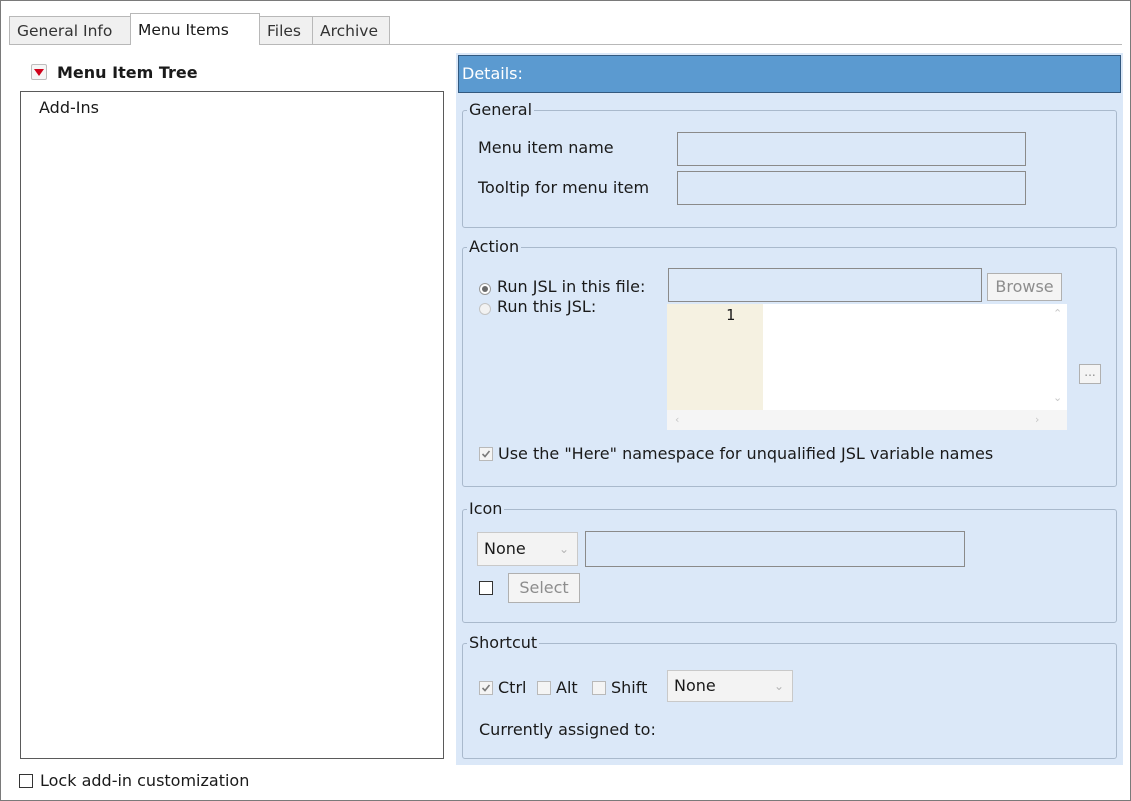 This screenshot has width=1131, height=801. I want to click on run-jsl-radio, so click(485, 309).